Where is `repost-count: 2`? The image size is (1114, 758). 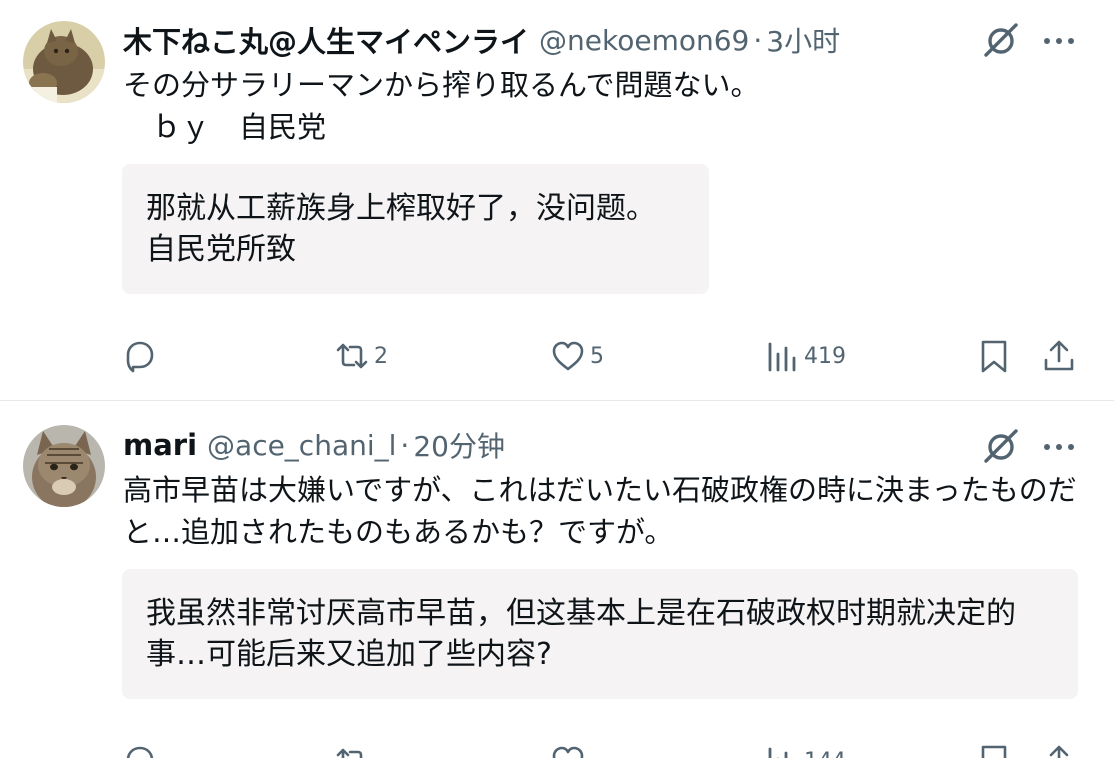 repost-count: 2 is located at coordinates (381, 356).